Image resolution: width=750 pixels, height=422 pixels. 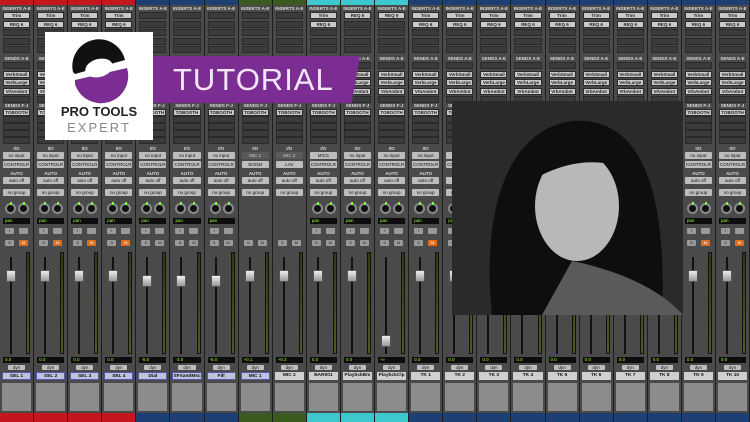 I want to click on track-name: BAR001, so click(x=323, y=376).